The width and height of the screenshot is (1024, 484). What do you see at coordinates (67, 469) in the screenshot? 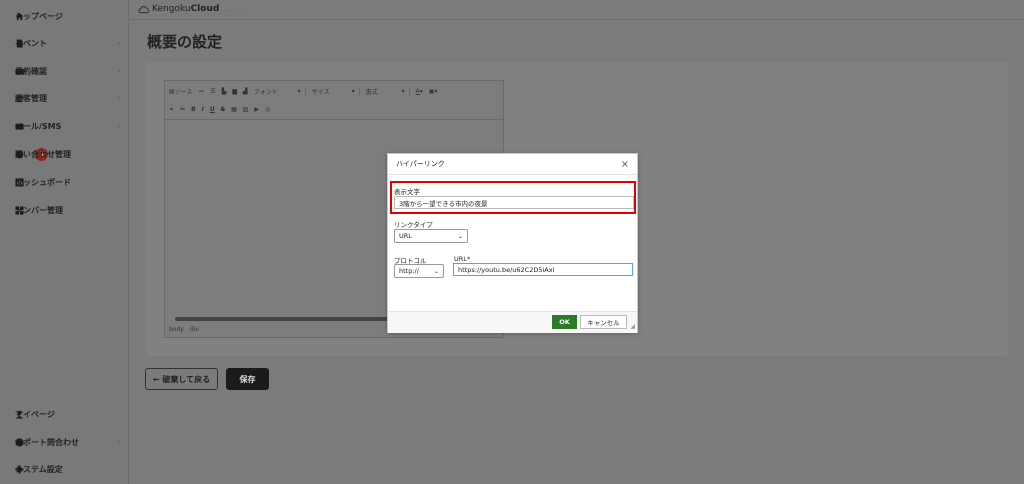
I see `sidebar-item-settings: システム設定` at bounding box center [67, 469].